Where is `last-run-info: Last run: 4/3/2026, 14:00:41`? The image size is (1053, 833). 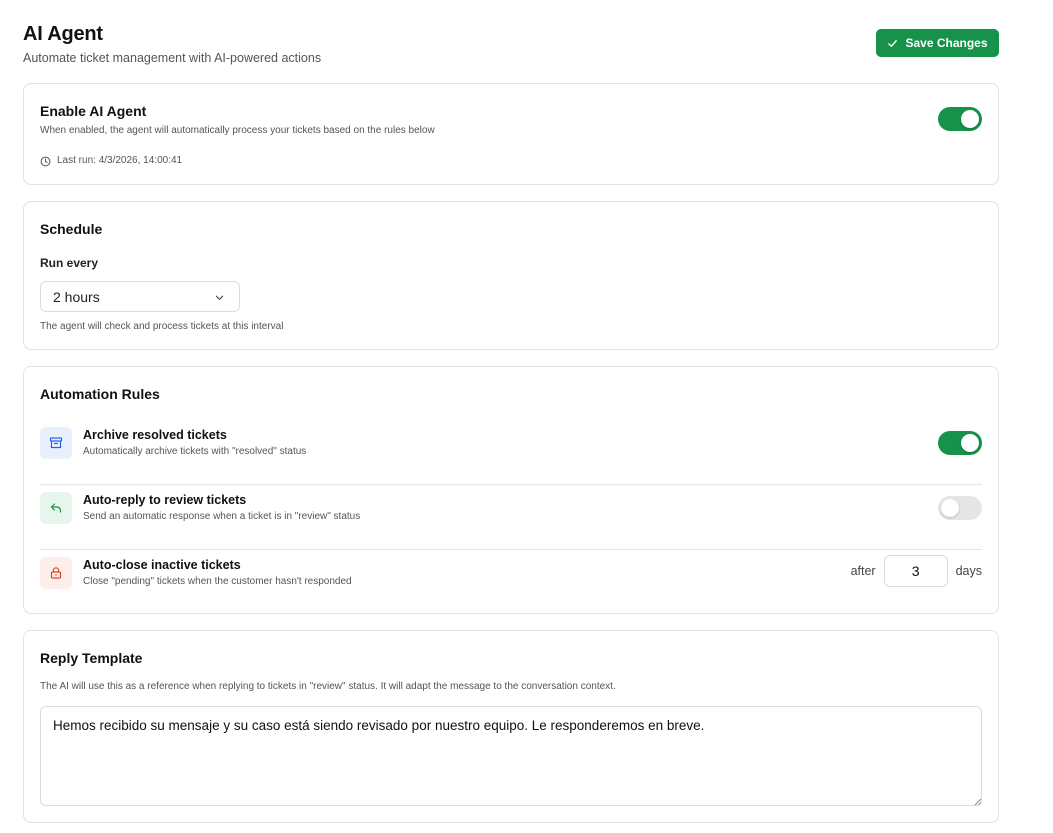 last-run-info: Last run: 4/3/2026, 14:00:41 is located at coordinates (111, 161).